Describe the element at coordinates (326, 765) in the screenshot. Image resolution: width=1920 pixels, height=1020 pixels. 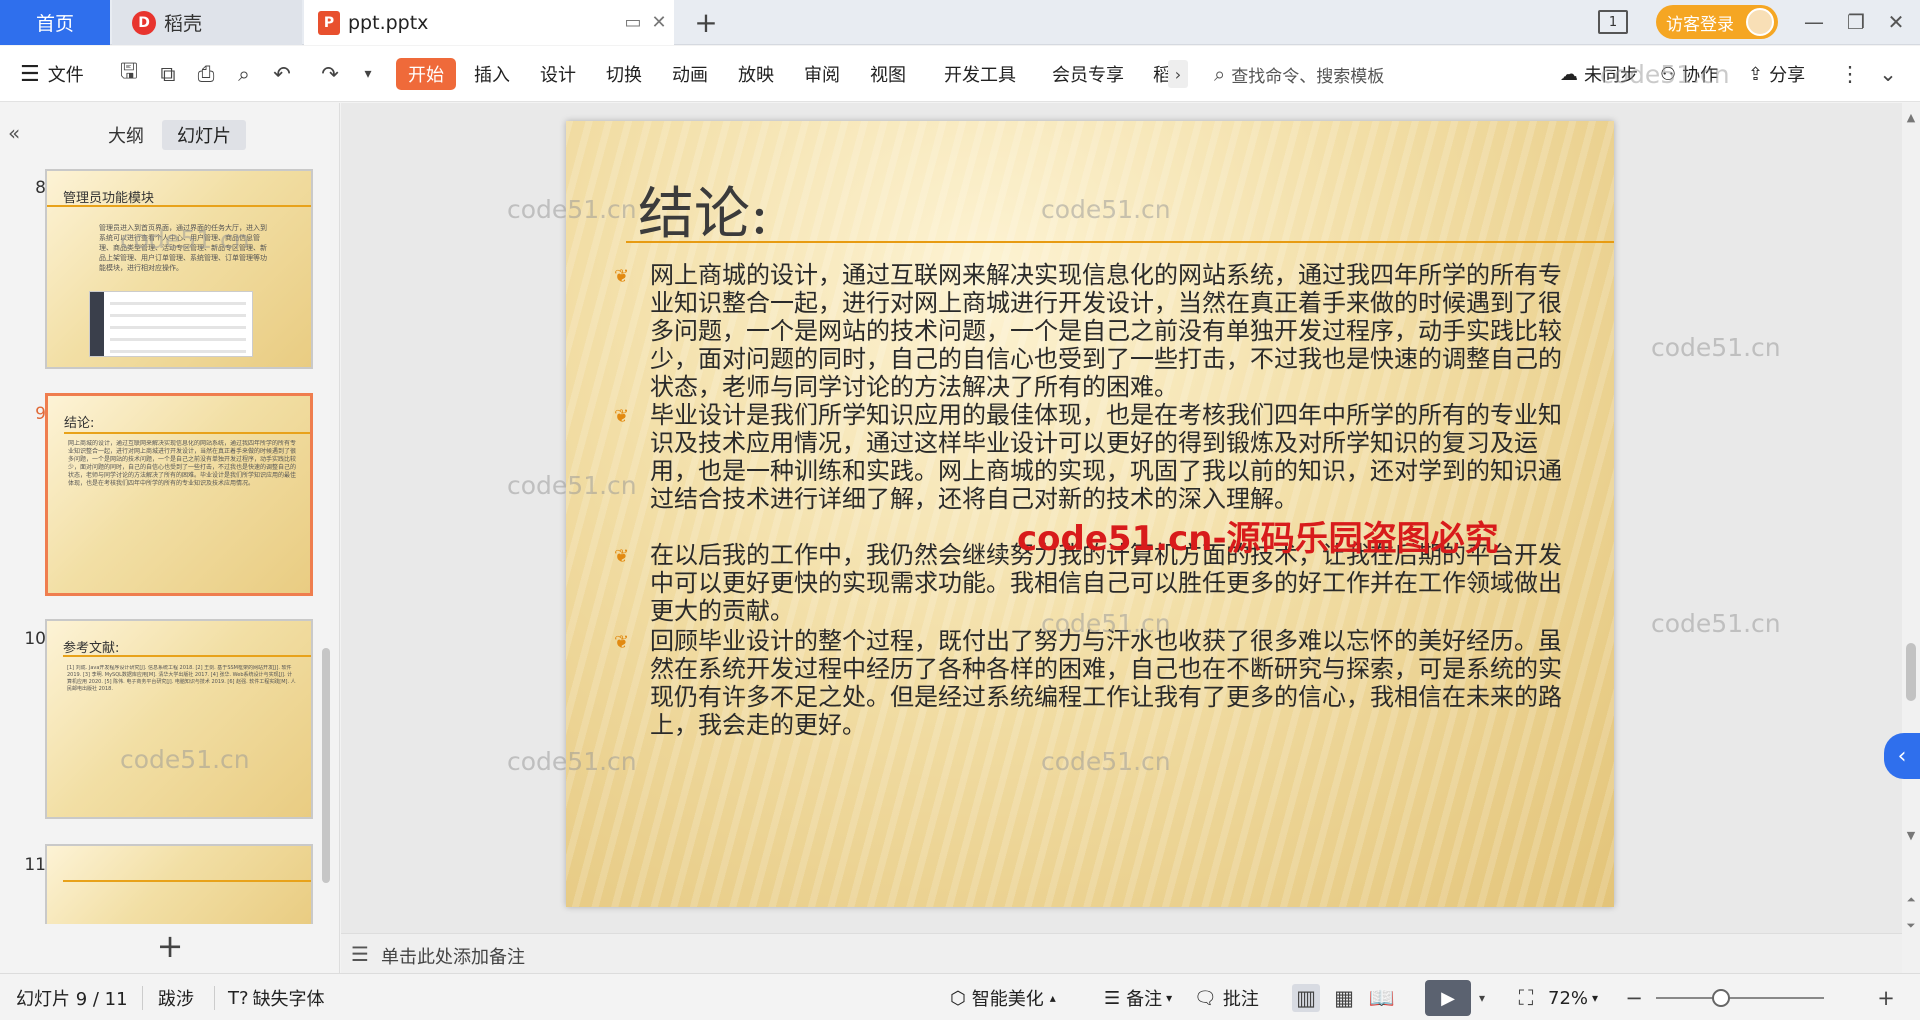
I see `thumbnail-scrollbar` at that location.